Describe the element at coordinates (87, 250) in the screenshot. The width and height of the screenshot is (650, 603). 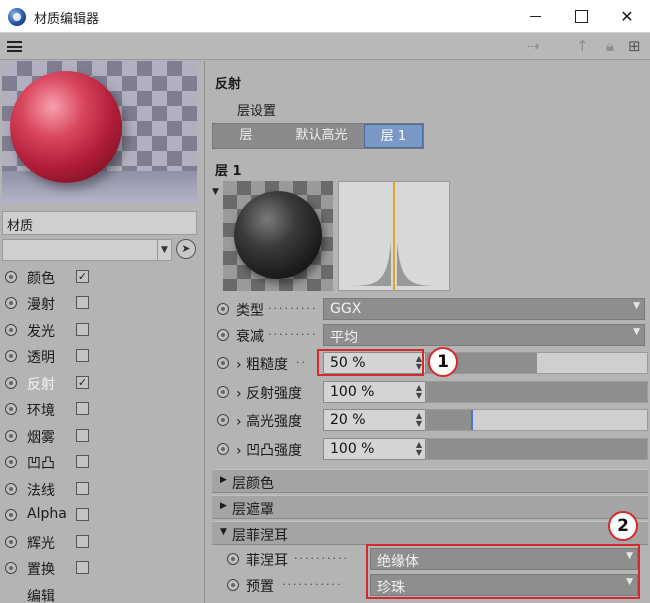
I see `material-select: ▼` at that location.